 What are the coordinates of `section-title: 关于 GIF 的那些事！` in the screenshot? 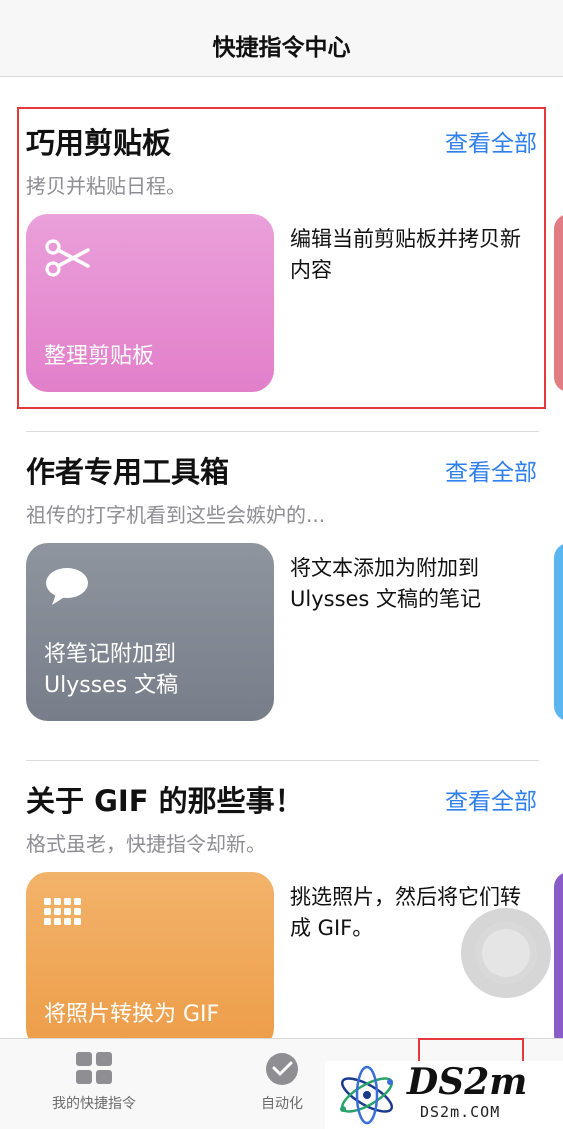 It's located at (165, 801).